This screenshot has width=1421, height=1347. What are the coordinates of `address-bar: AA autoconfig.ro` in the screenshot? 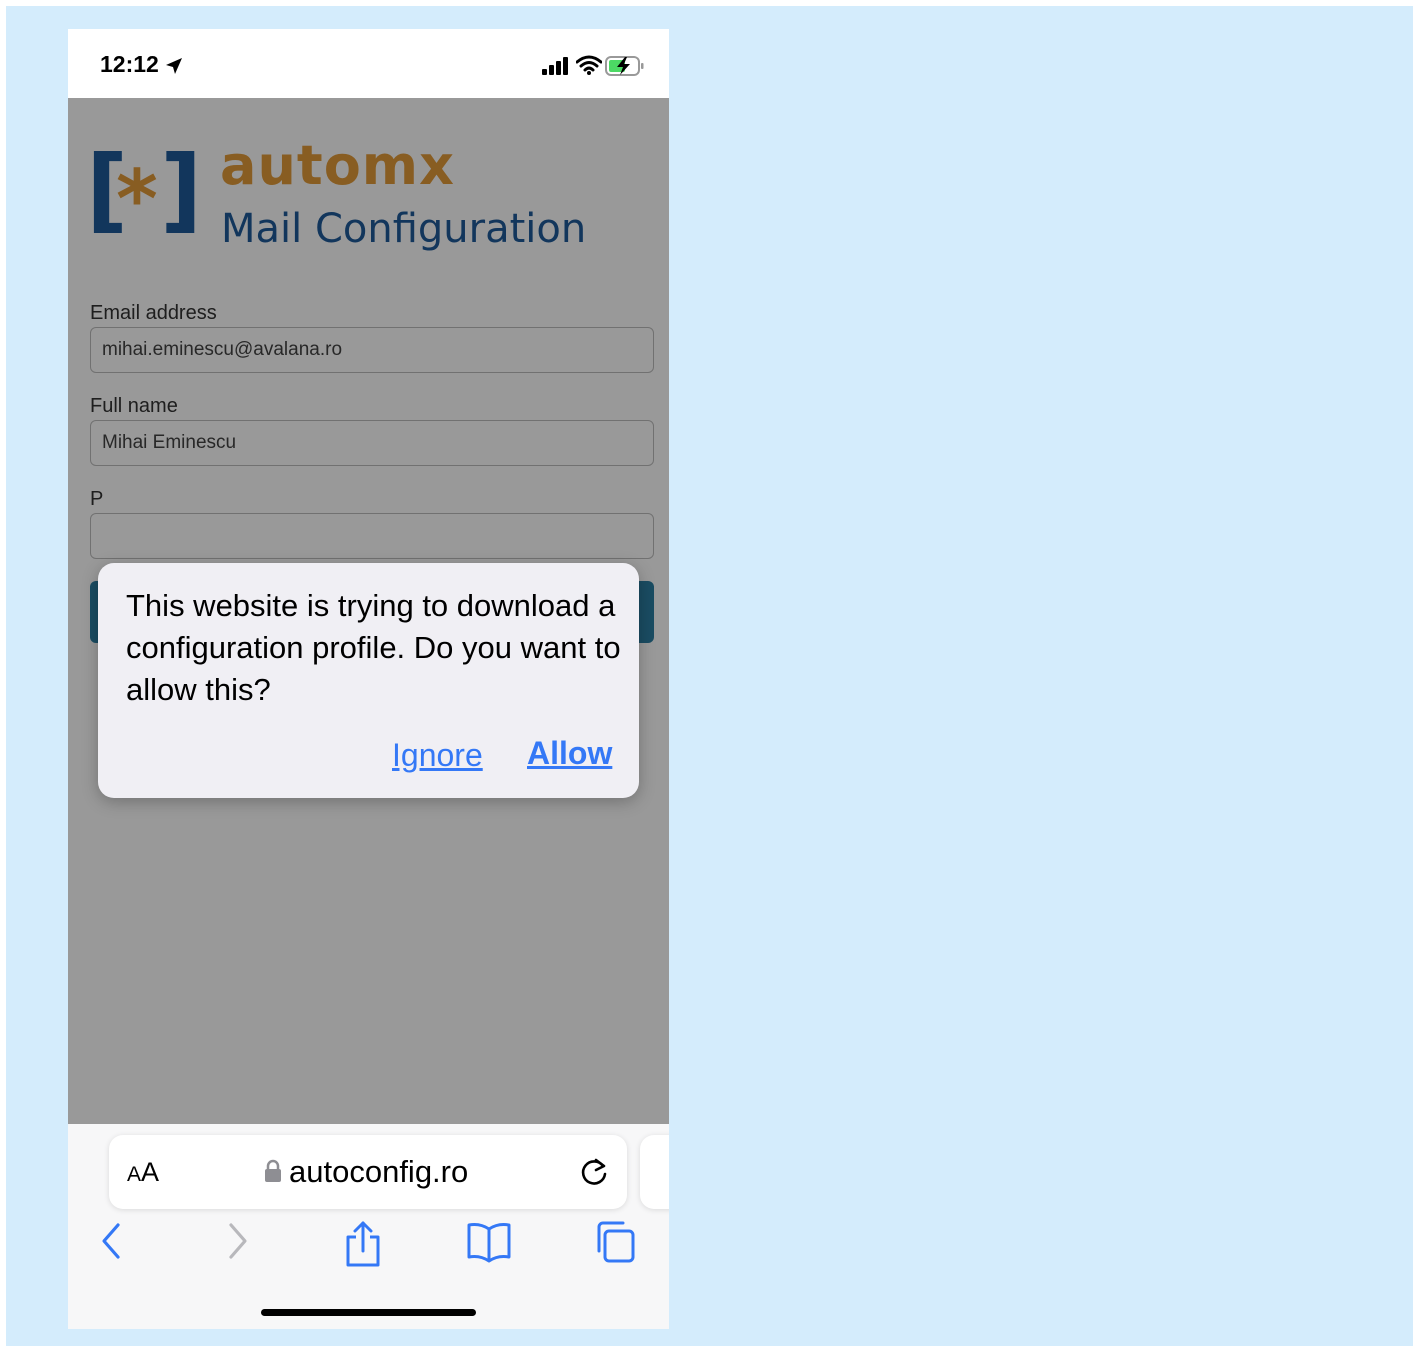 It's located at (368, 1172).